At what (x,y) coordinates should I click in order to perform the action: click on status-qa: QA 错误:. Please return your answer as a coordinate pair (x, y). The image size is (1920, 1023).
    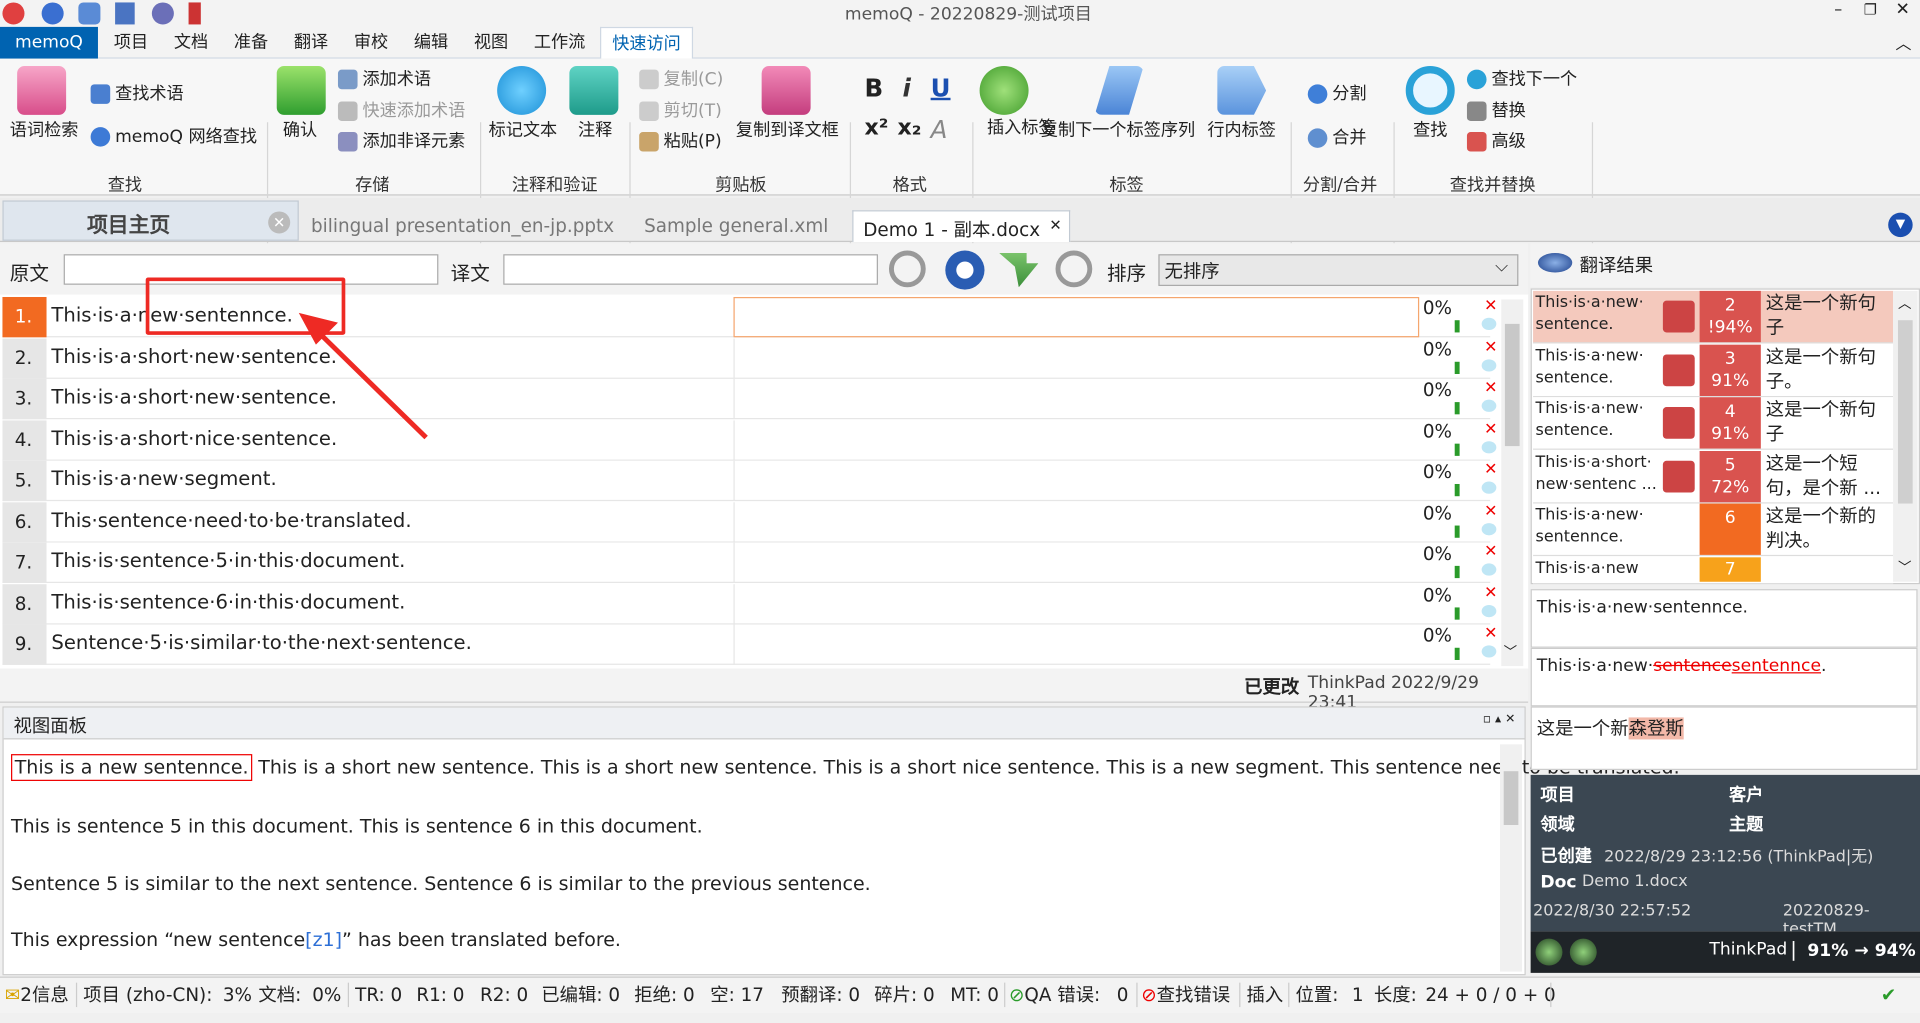
    Looking at the image, I should click on (1062, 995).